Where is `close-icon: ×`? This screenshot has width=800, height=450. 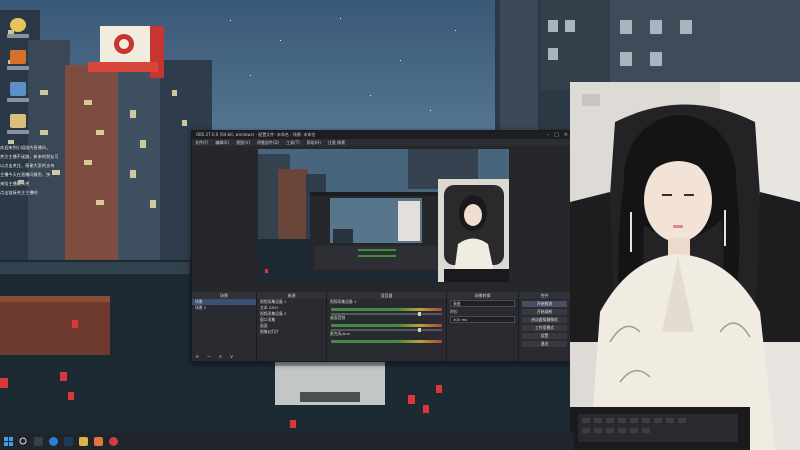
close-icon: × is located at coordinates (566, 135).